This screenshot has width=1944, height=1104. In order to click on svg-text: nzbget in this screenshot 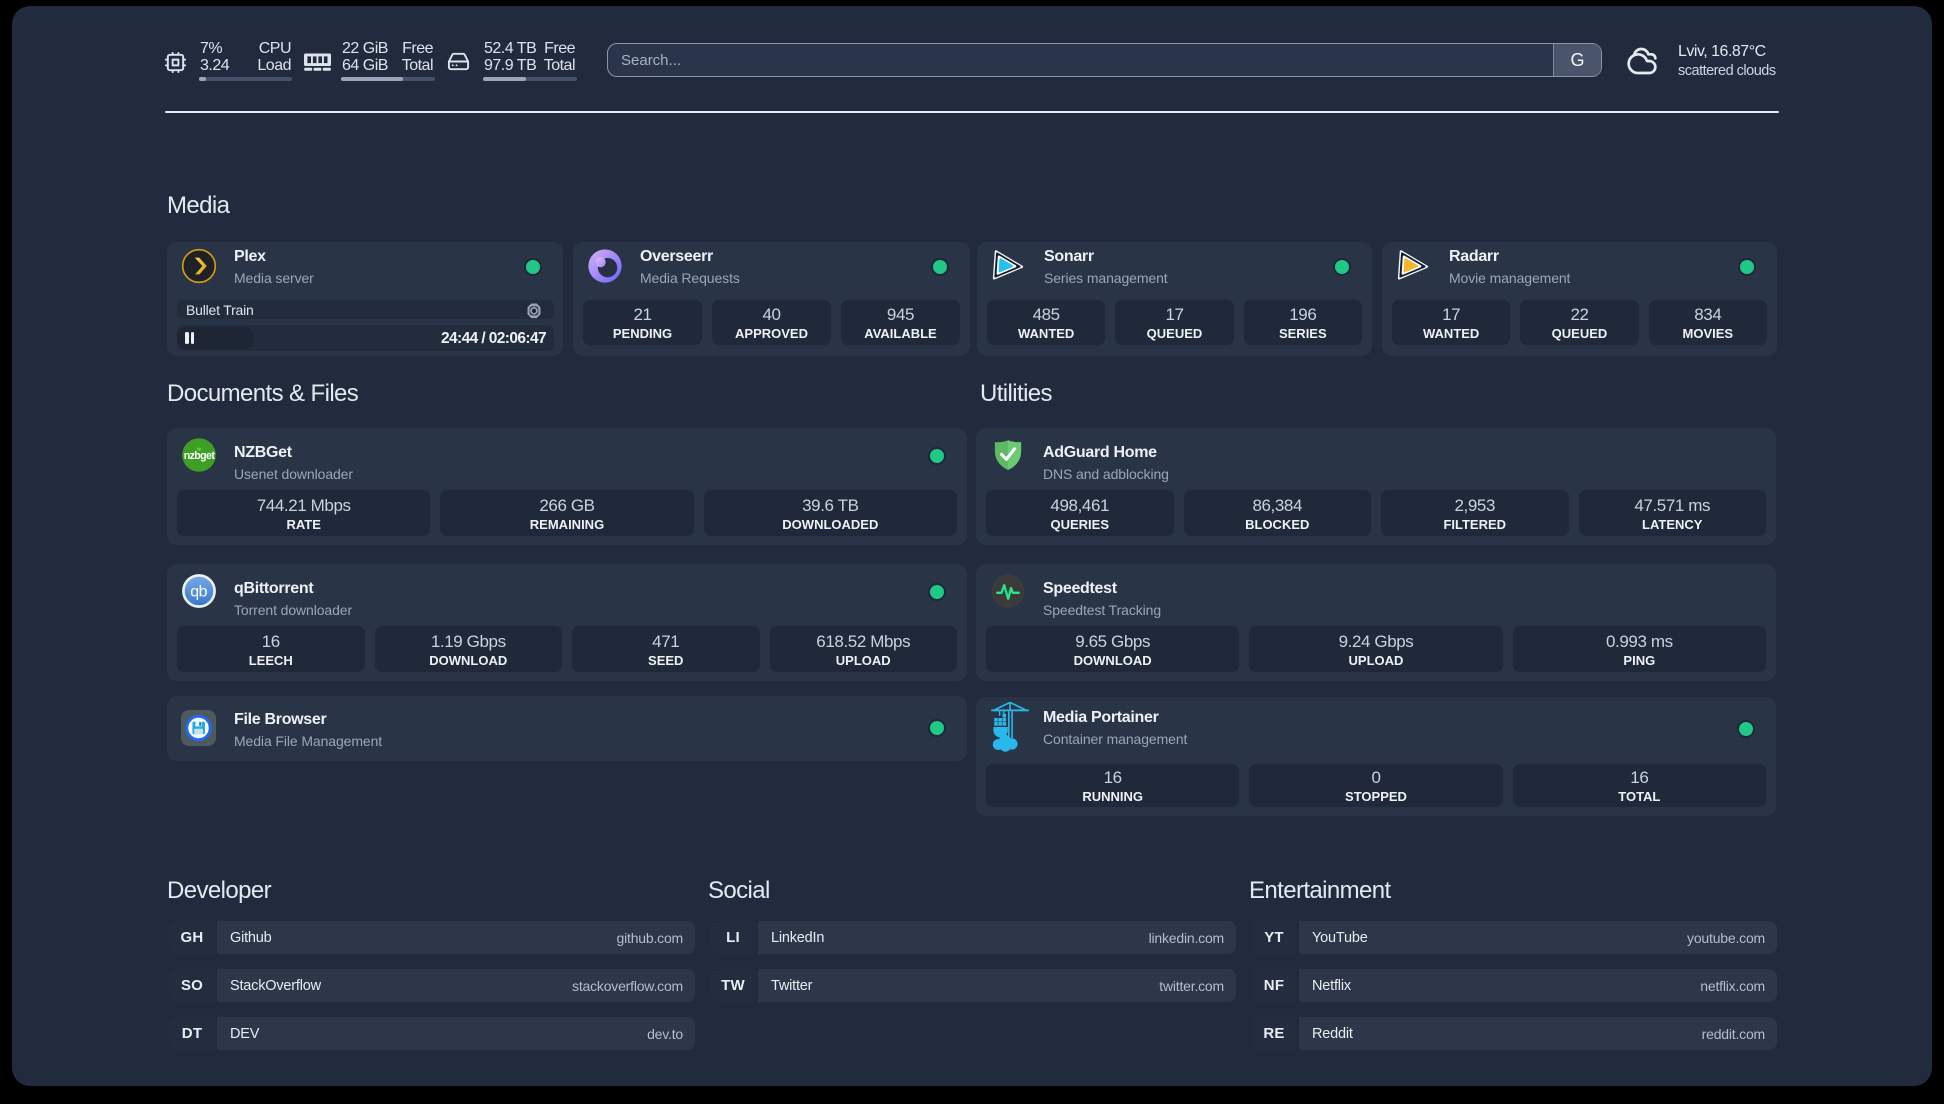, I will do `click(200, 456)`.